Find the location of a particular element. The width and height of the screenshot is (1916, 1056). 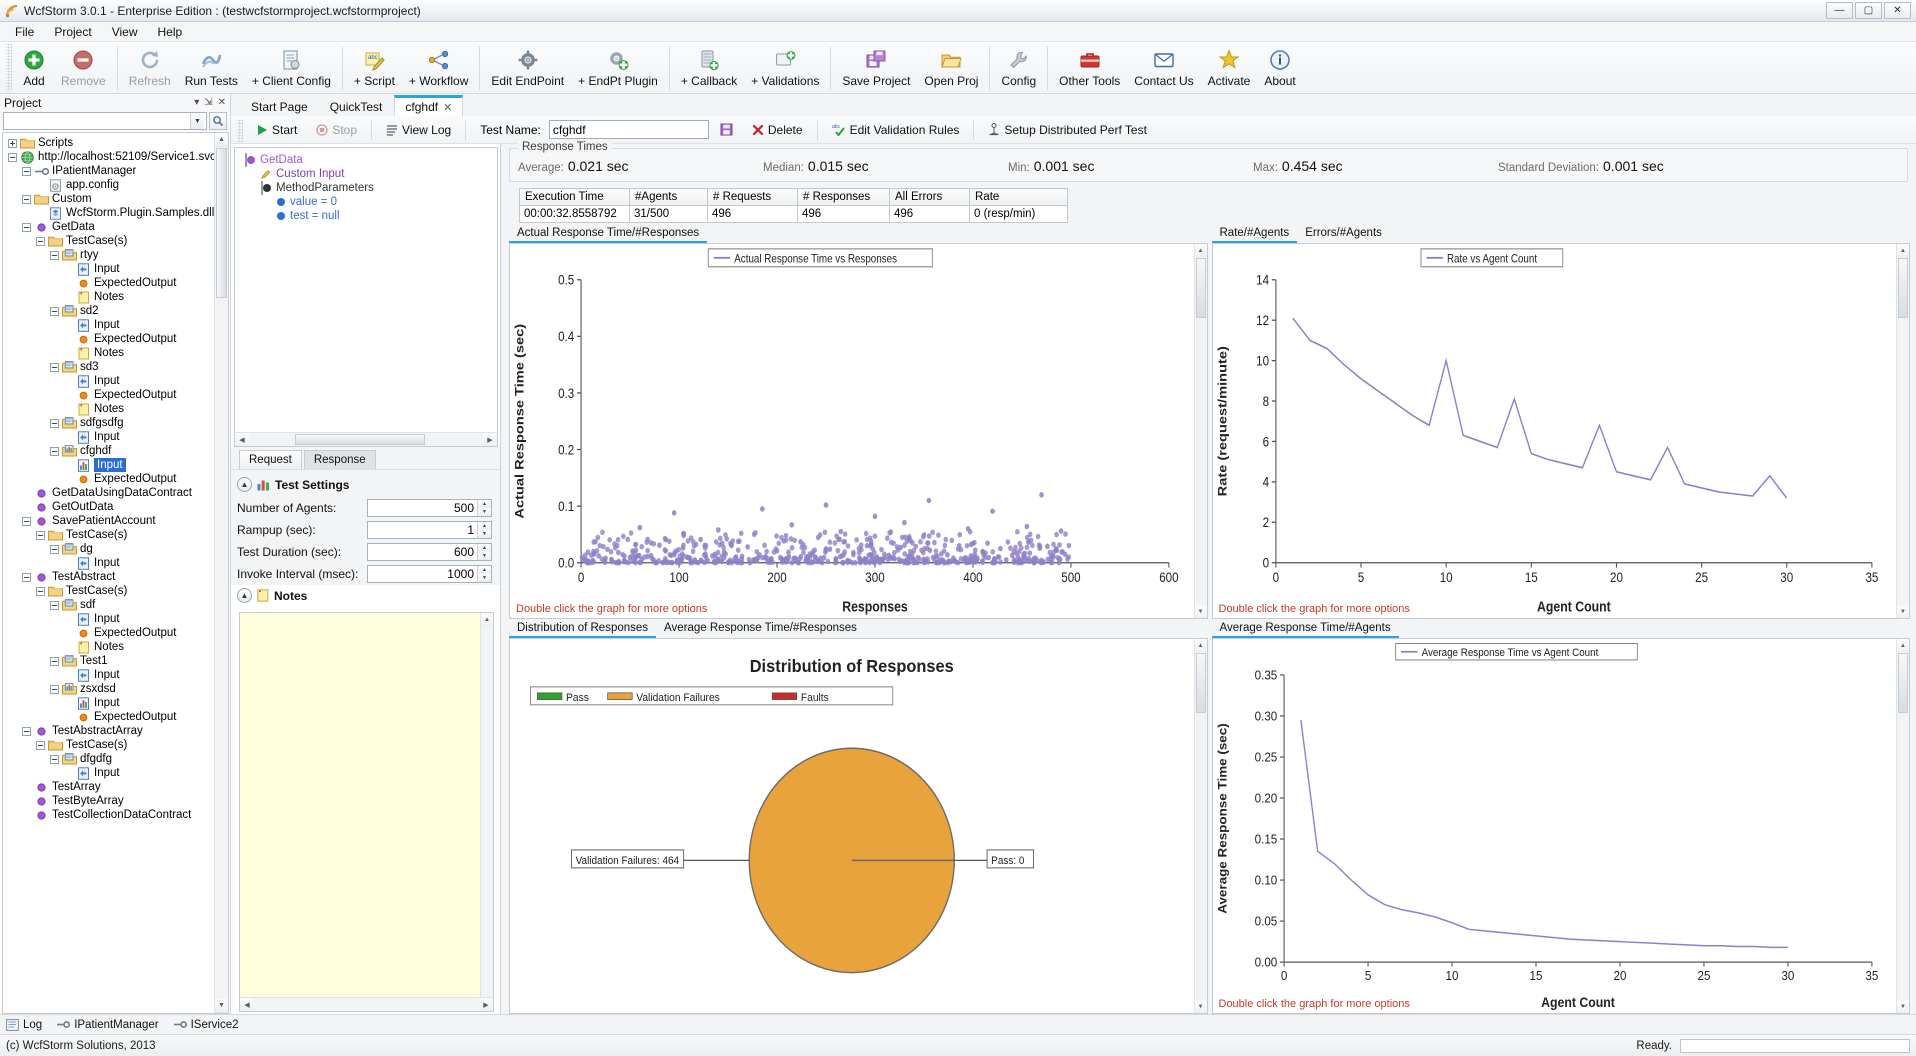

document-tab-cfghdf: cfghdf ✕ is located at coordinates (429, 105).